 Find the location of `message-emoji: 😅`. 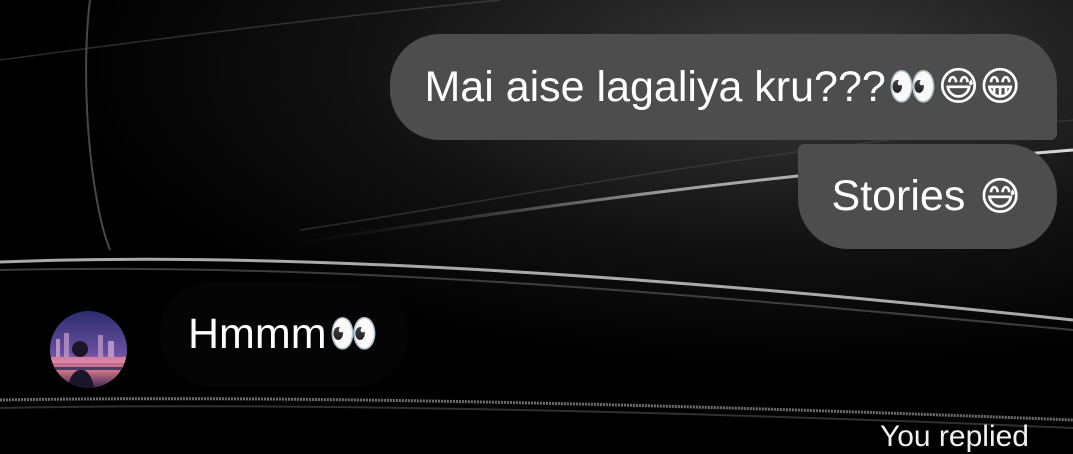

message-emoji: 😅 is located at coordinates (1000, 196).